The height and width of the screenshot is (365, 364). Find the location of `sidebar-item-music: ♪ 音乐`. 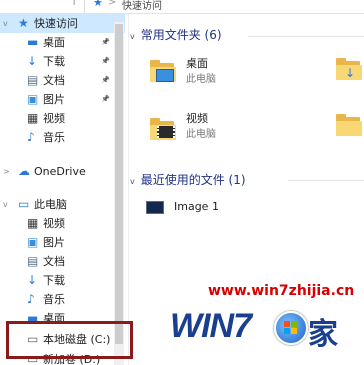

sidebar-item-music: ♪ 音乐 is located at coordinates (62, 137).